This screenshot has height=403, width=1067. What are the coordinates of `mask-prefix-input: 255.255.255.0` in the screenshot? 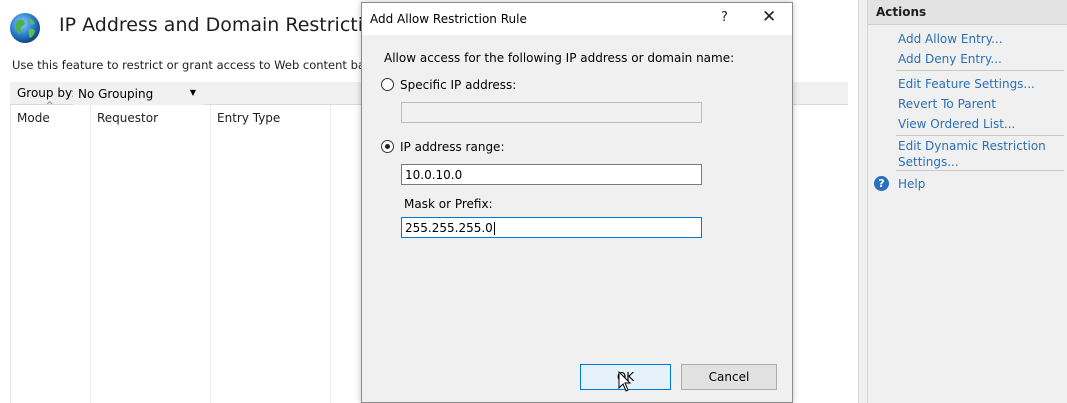 It's located at (551, 227).